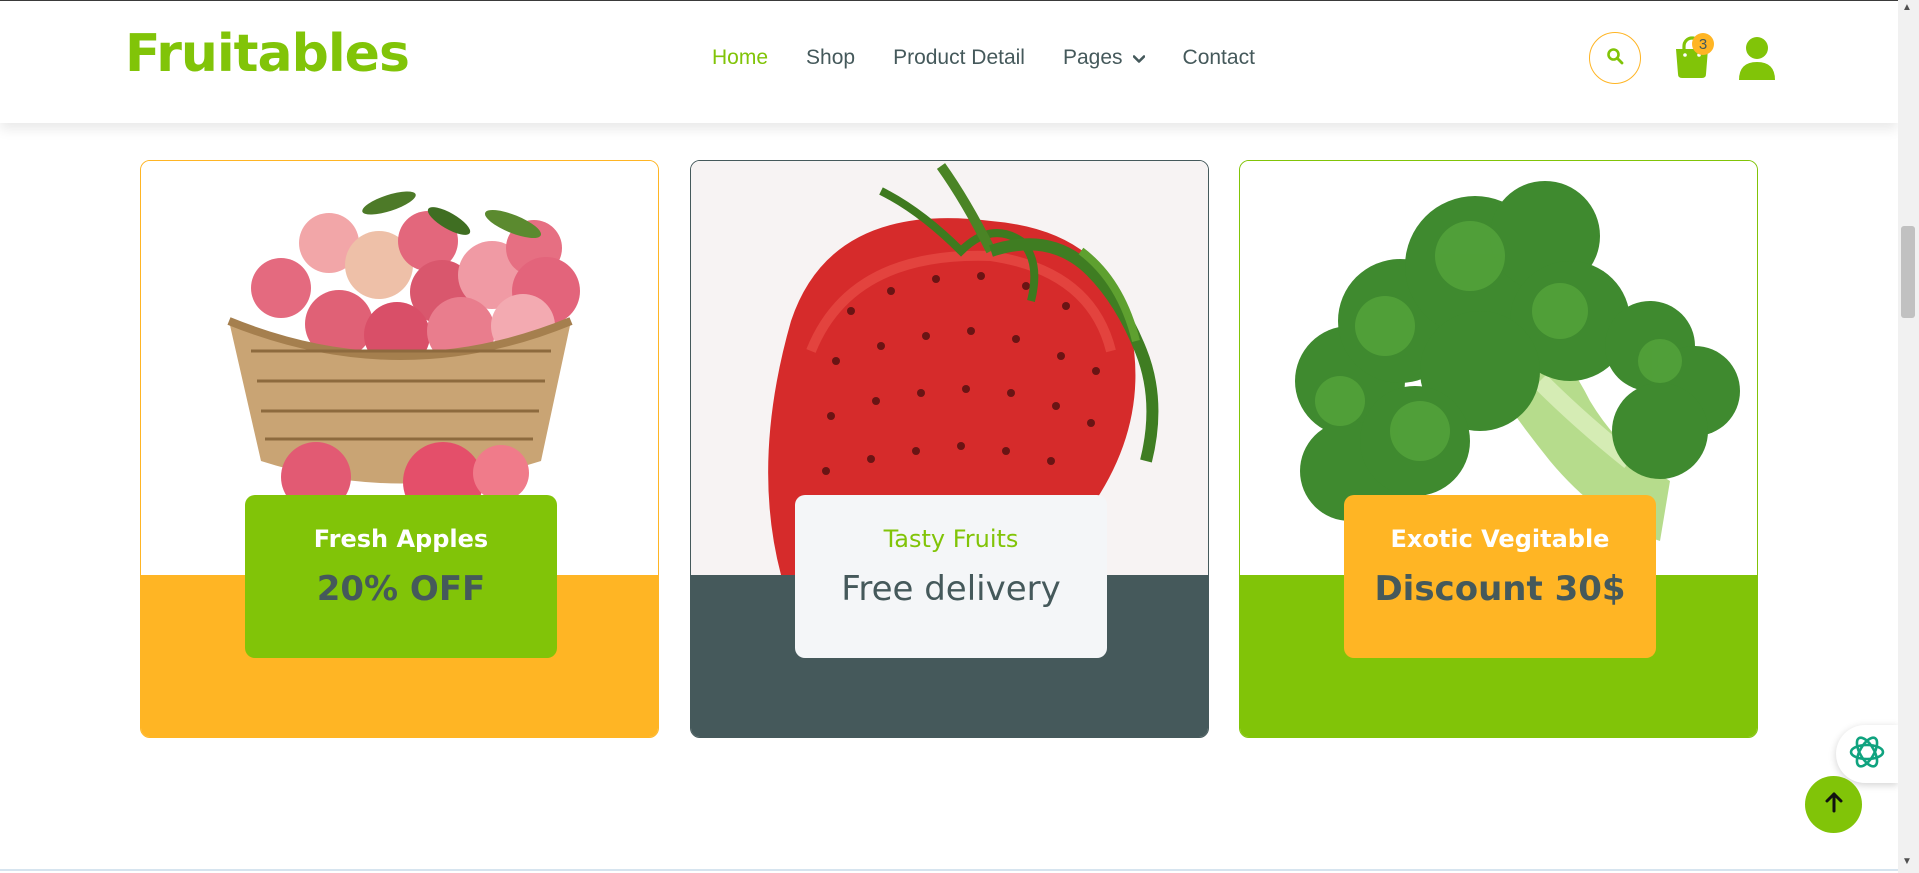 Image resolution: width=1919 pixels, height=873 pixels. What do you see at coordinates (949, 870) in the screenshot?
I see `bottom-divider` at bounding box center [949, 870].